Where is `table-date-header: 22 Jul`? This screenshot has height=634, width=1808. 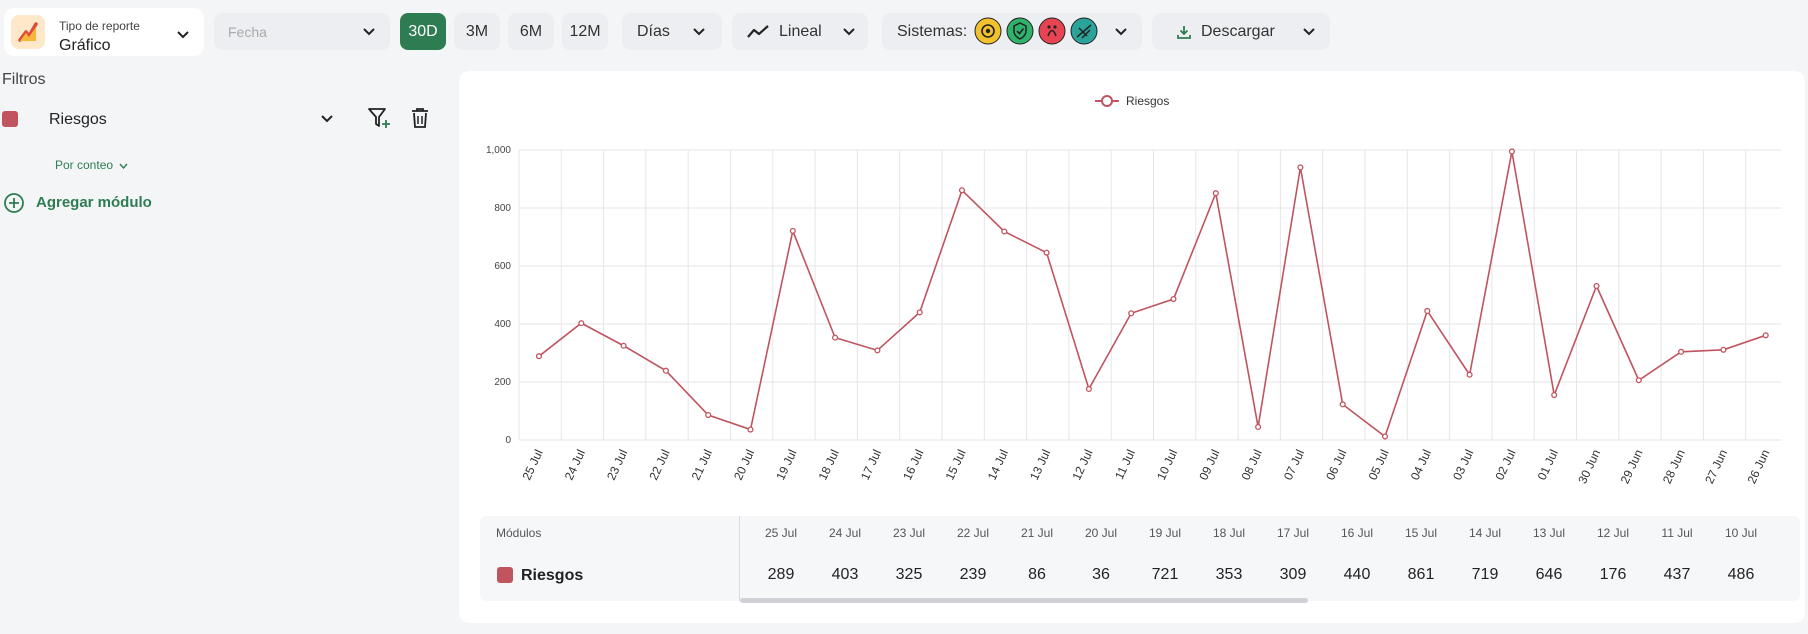 table-date-header: 22 Jul is located at coordinates (973, 533).